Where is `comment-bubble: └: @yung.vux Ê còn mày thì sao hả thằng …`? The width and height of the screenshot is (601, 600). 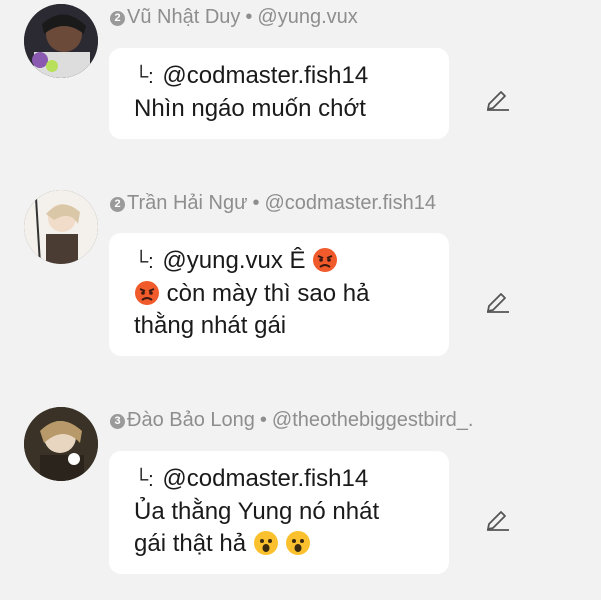 comment-bubble: └: @yung.vux Ê còn mày thì sao hả thằng … is located at coordinates (279, 294).